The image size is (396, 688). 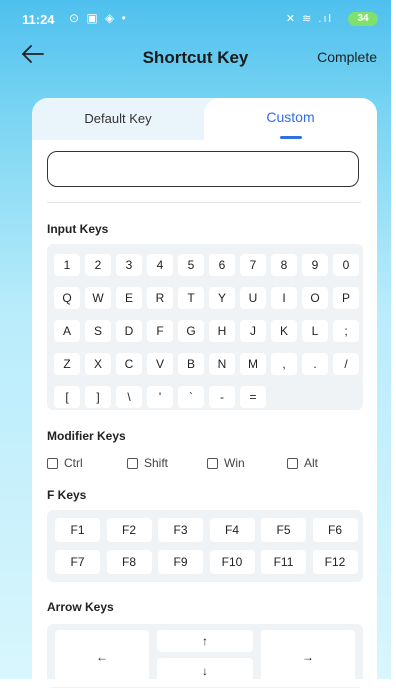 I want to click on input-key: -, so click(x=222, y=397).